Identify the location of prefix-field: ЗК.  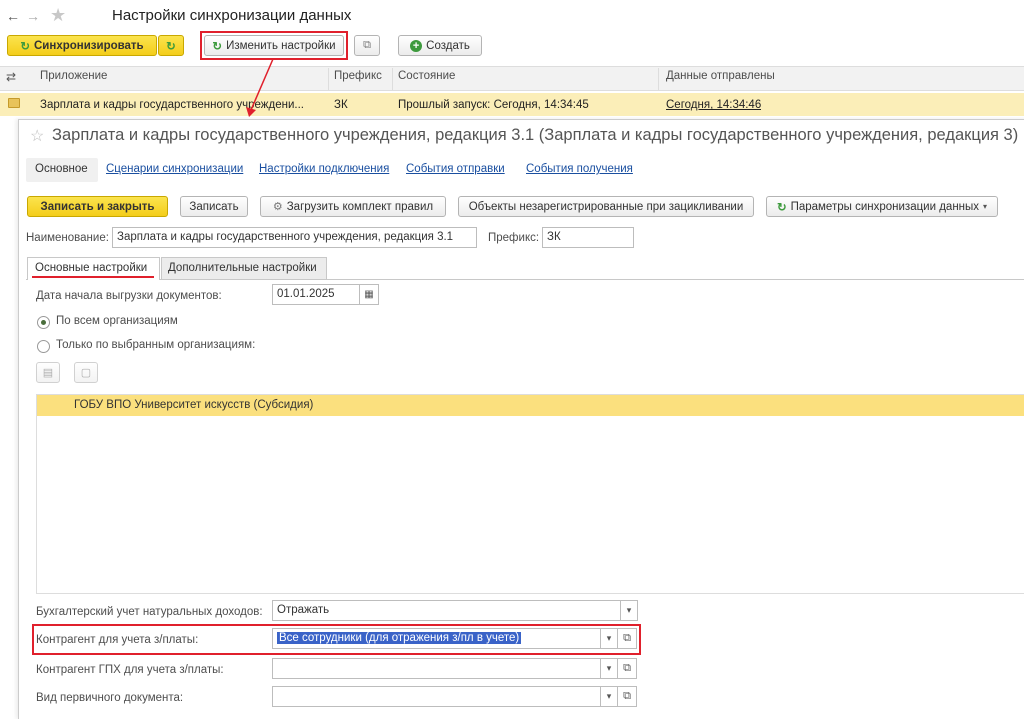
(588, 237).